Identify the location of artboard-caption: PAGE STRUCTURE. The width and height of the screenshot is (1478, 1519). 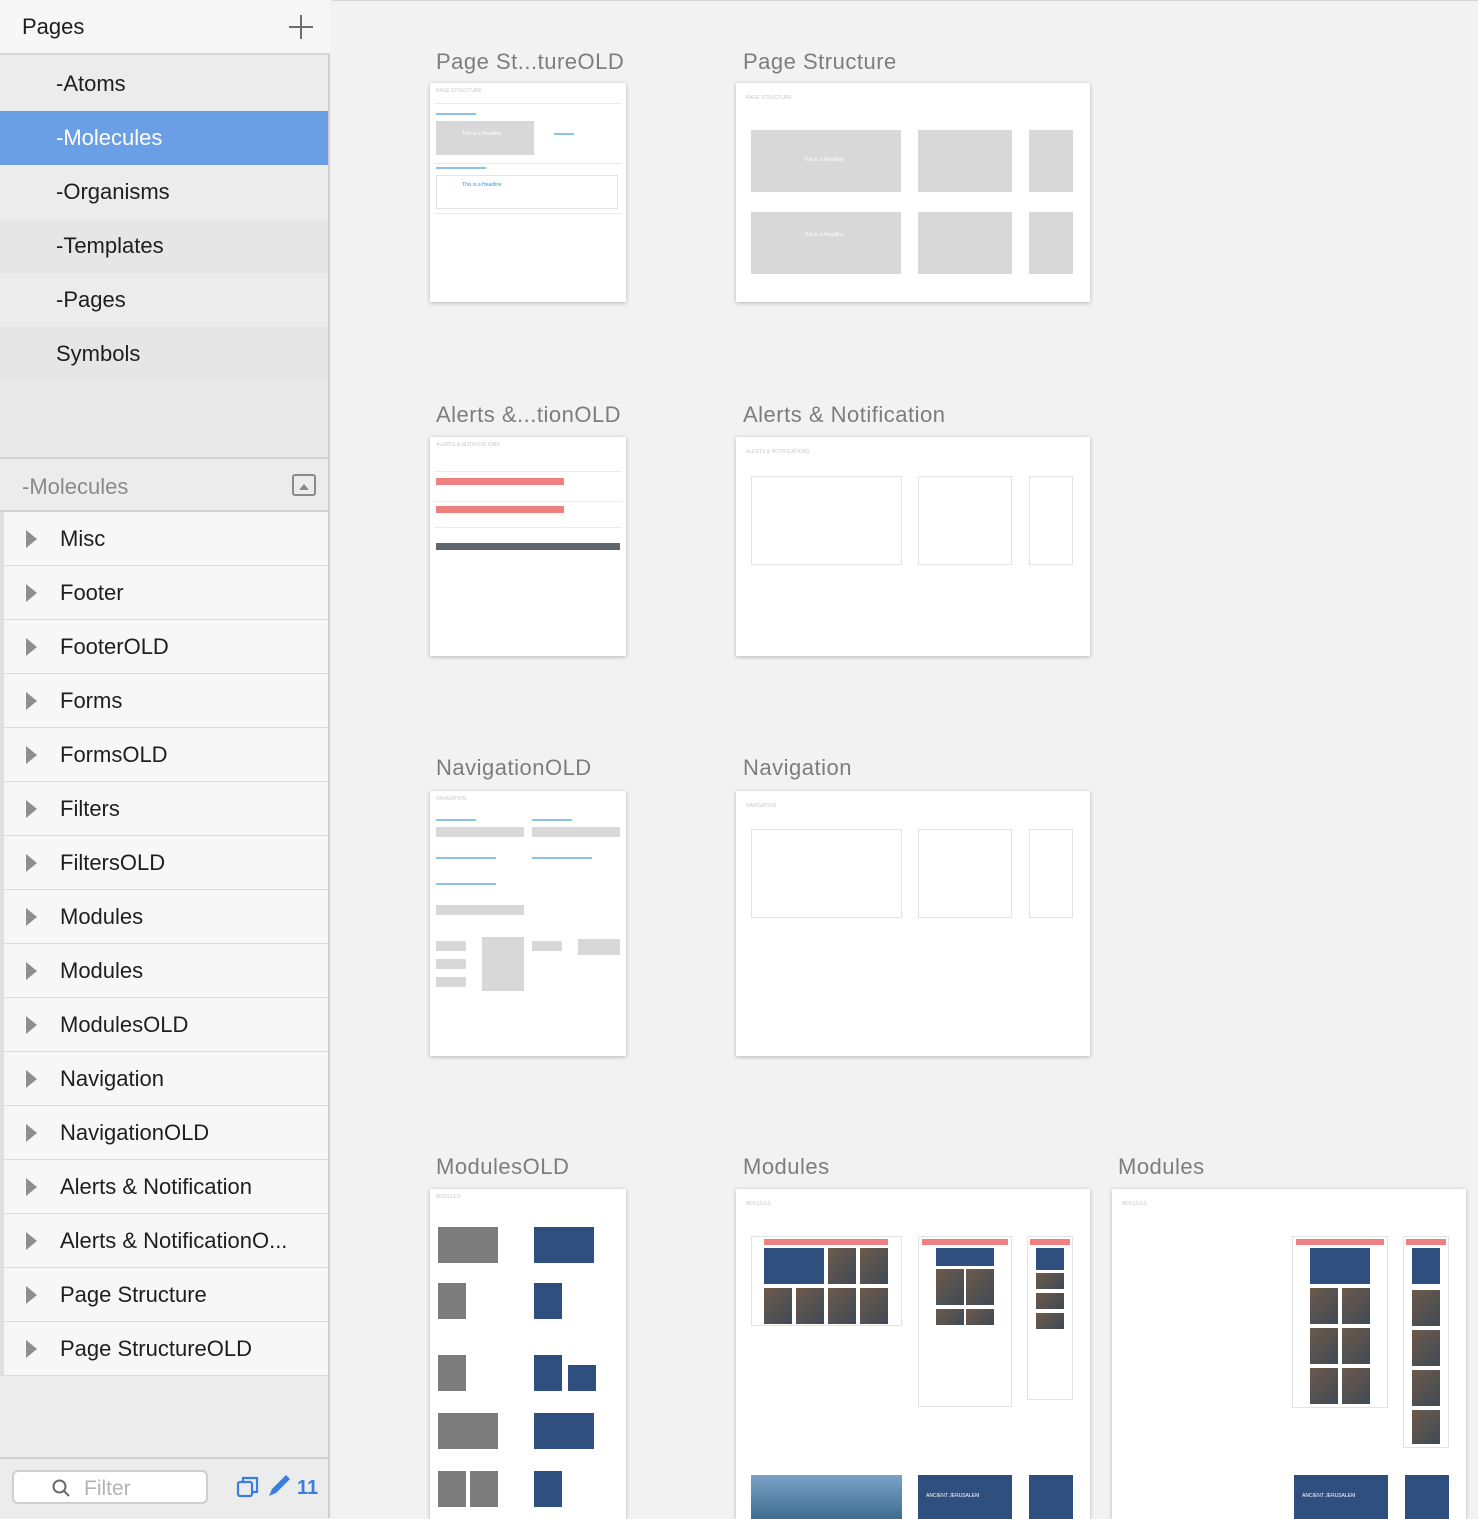
(769, 98).